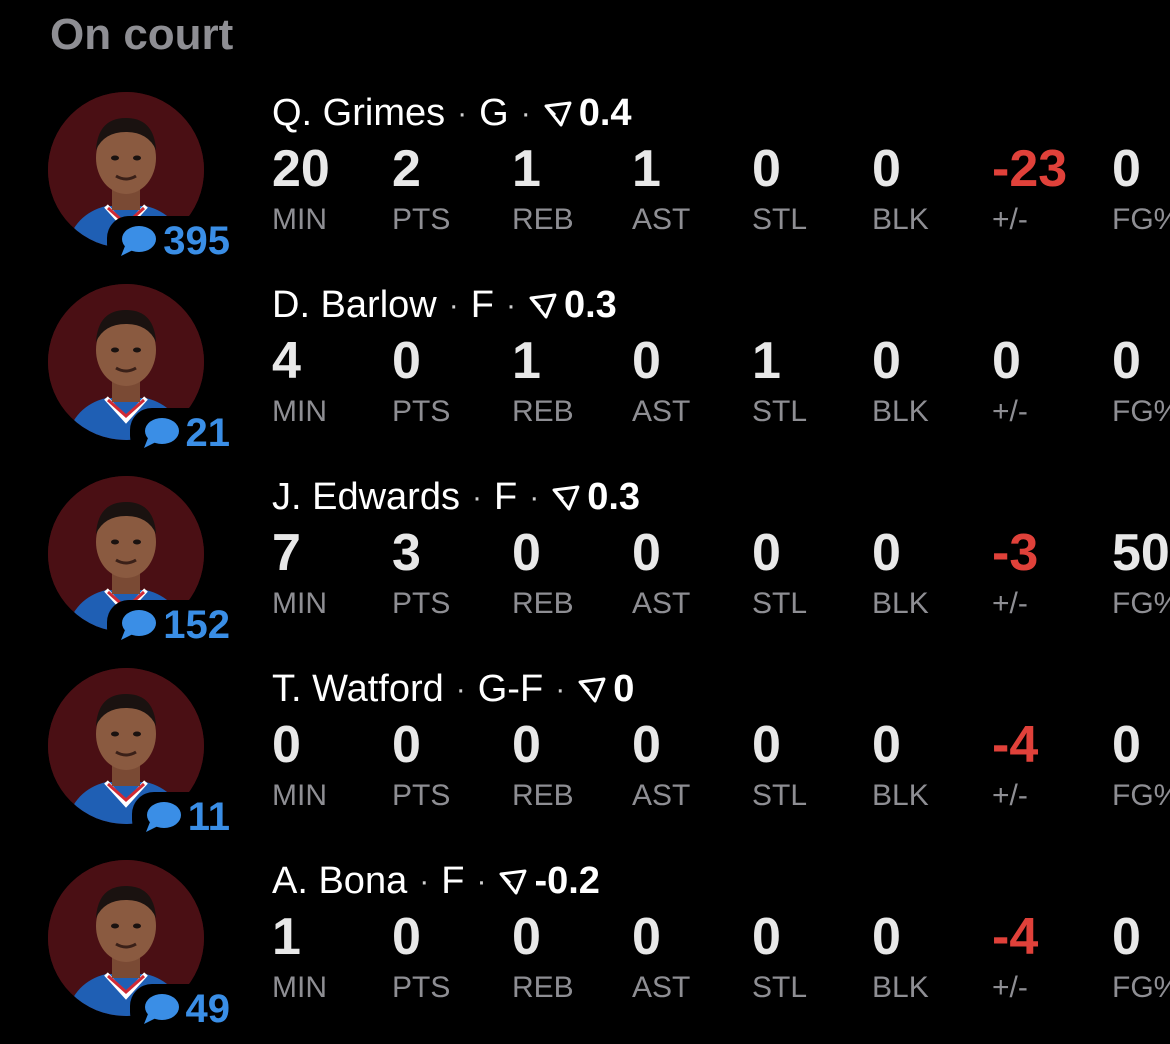  What do you see at coordinates (494, 113) in the screenshot?
I see `player-position: G` at bounding box center [494, 113].